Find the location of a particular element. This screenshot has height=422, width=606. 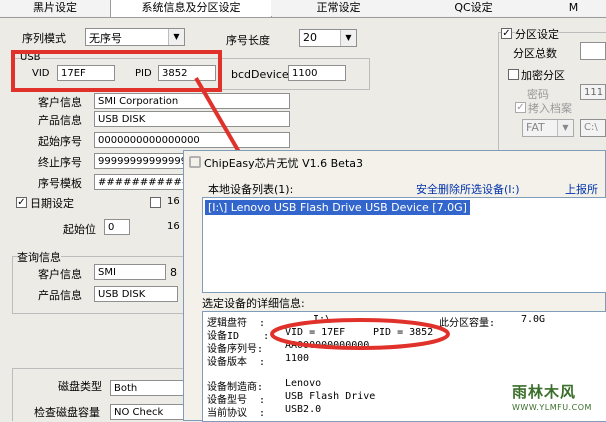

annotation-ellipse is located at coordinates (360, 334).